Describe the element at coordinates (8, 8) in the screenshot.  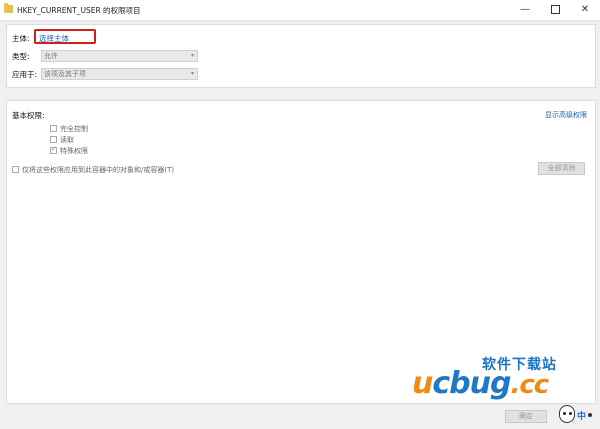
I see `folder-icon` at that location.